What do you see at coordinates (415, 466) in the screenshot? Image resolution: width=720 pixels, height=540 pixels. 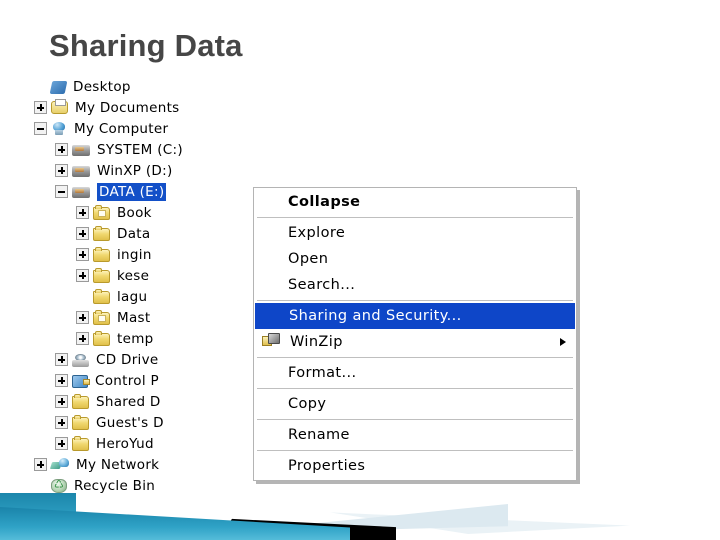 I see `context-menu-item: Properties` at bounding box center [415, 466].